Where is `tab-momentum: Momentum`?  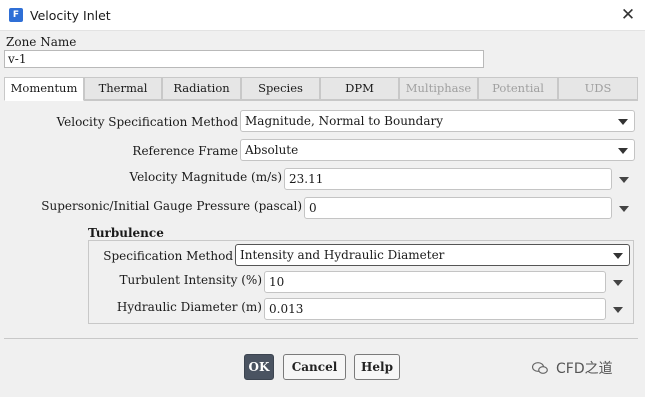
tab-momentum: Momentum is located at coordinates (44, 89).